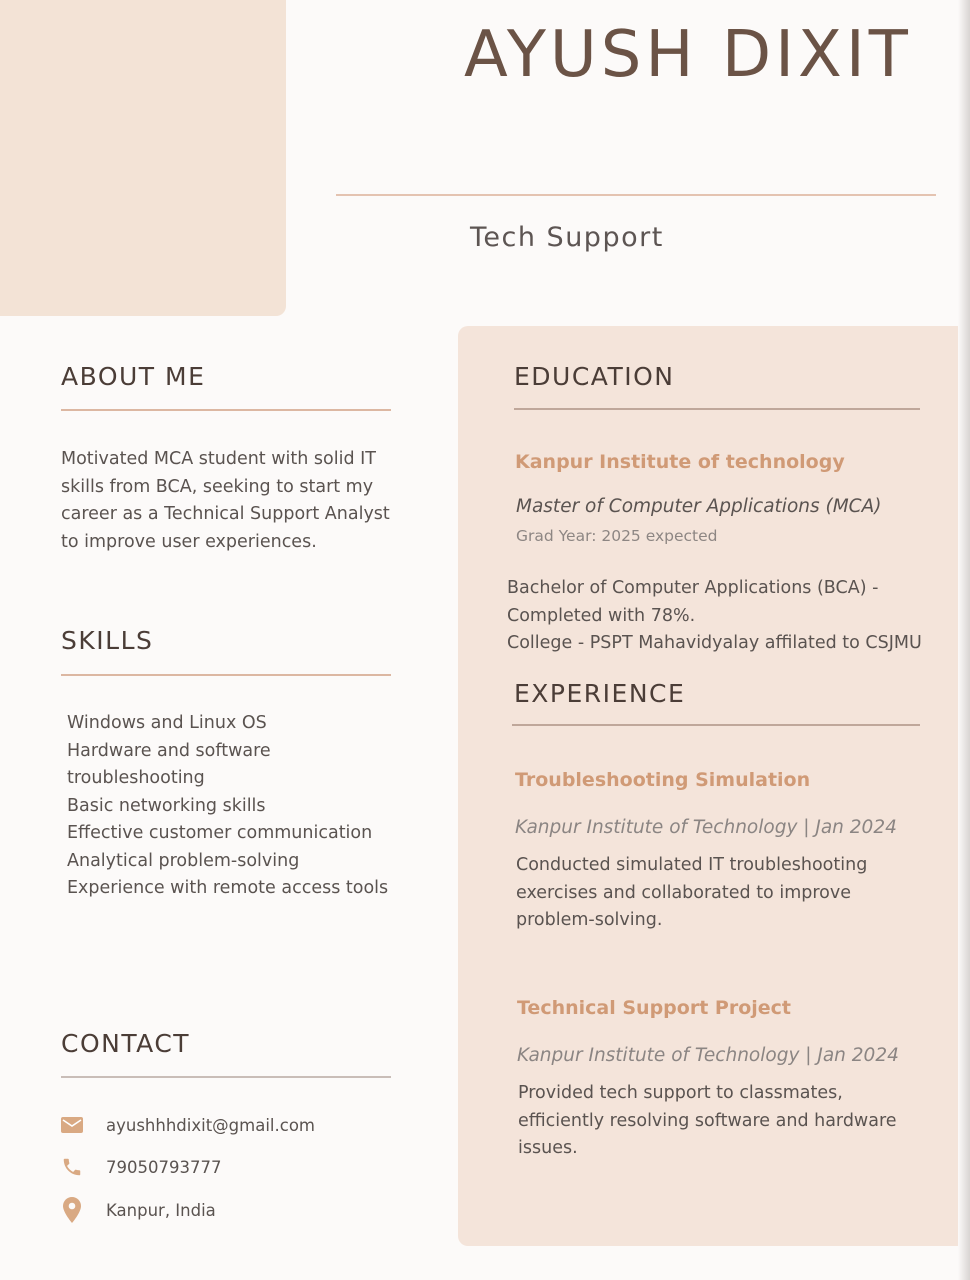 Image resolution: width=970 pixels, height=1280 pixels. What do you see at coordinates (133, 376) in the screenshot?
I see `about-heading: ABOUT ME` at bounding box center [133, 376].